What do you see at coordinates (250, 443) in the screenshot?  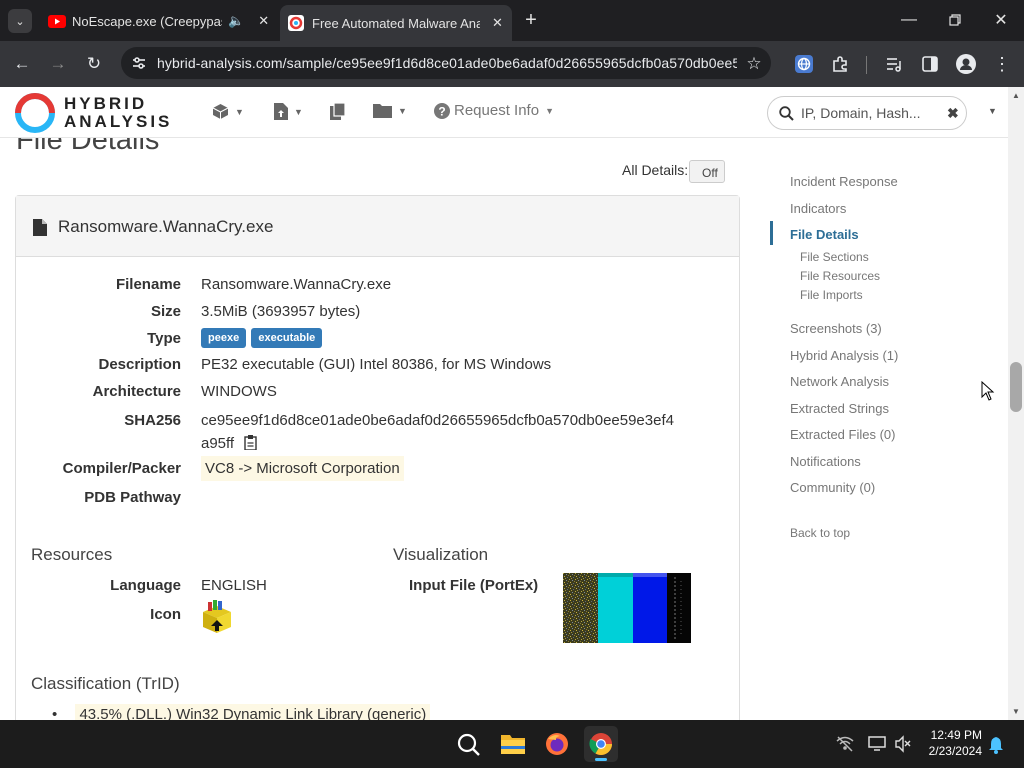 I see `clipboard-copy-icon` at bounding box center [250, 443].